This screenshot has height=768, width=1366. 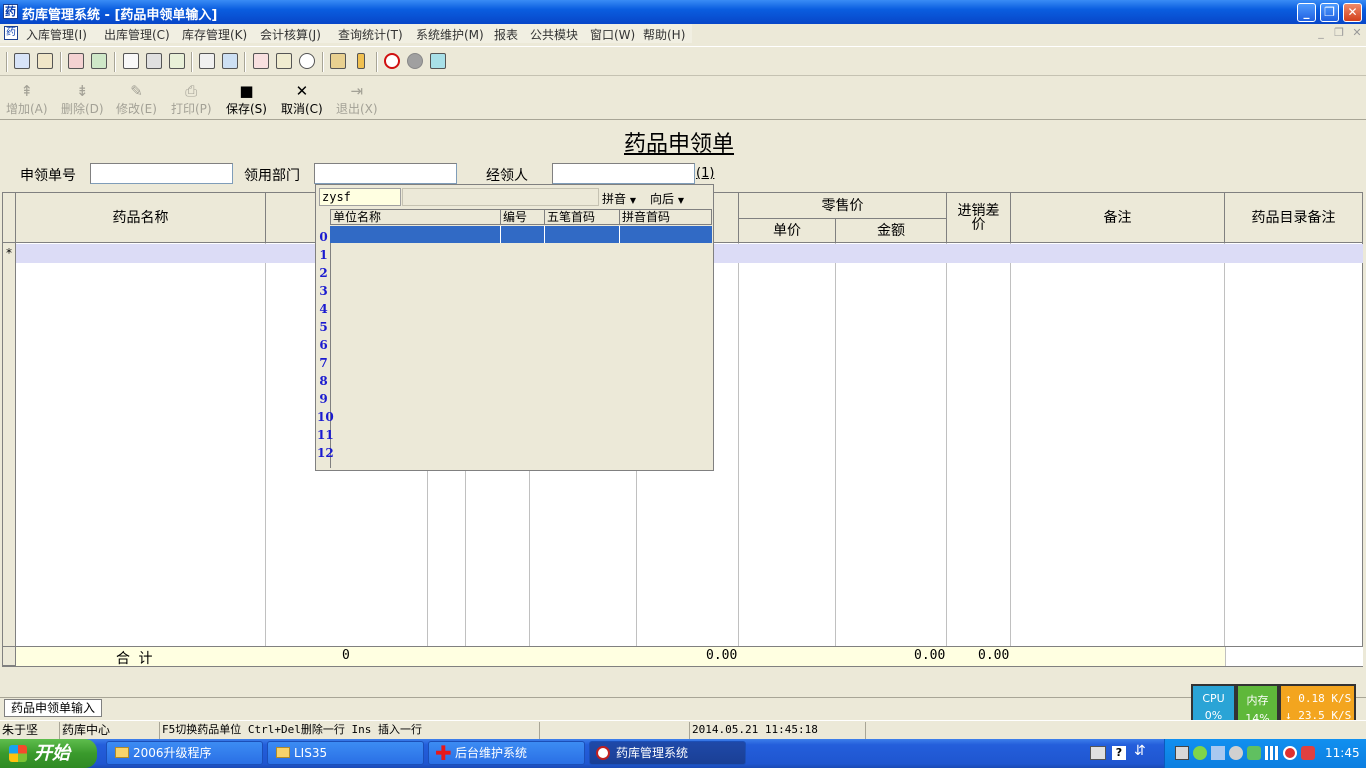 What do you see at coordinates (45, 61) in the screenshot?
I see `outbound-icon` at bounding box center [45, 61].